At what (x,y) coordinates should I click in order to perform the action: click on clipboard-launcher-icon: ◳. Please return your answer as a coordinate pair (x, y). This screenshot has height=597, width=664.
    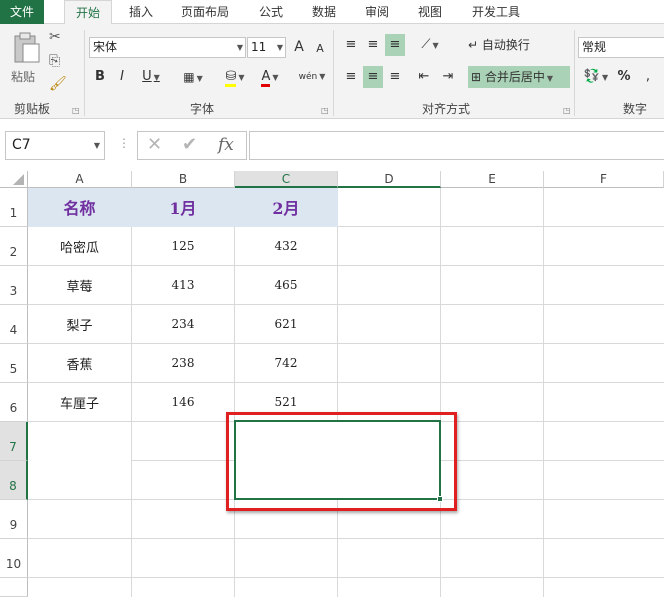
    Looking at the image, I should click on (76, 110).